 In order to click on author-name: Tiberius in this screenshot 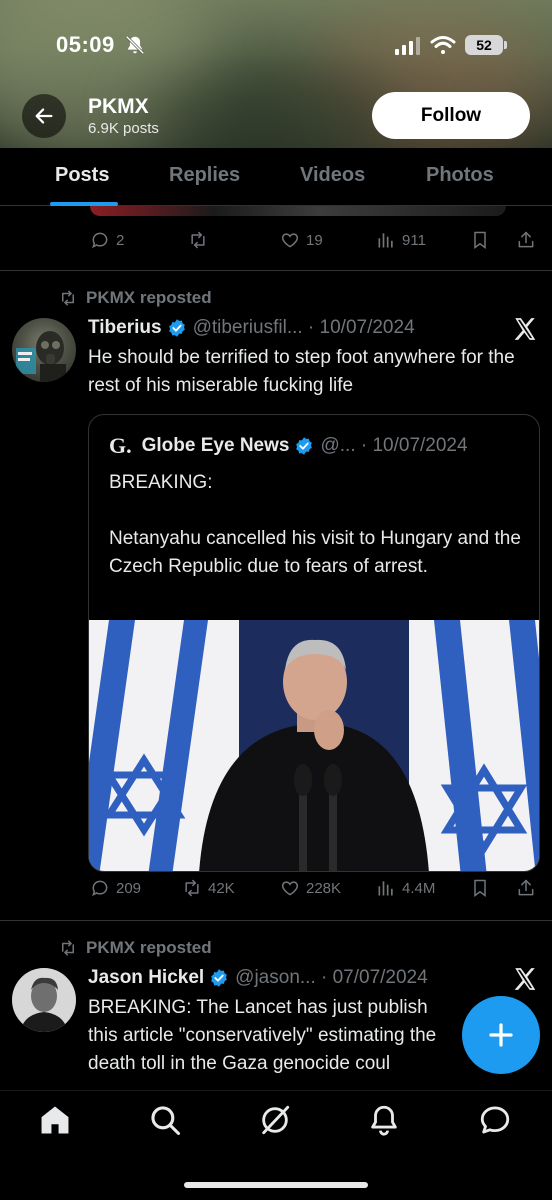, I will do `click(125, 328)`.